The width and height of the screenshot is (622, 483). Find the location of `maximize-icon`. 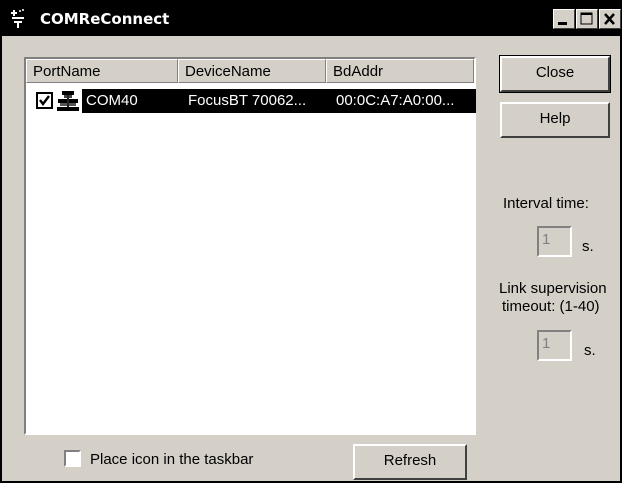

maximize-icon is located at coordinates (586, 18).